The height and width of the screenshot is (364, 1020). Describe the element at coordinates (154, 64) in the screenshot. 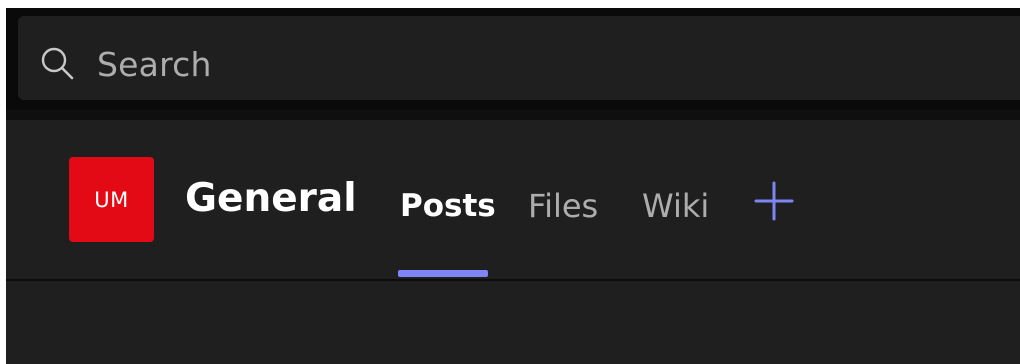

I see `search-placeholder: Search` at that location.